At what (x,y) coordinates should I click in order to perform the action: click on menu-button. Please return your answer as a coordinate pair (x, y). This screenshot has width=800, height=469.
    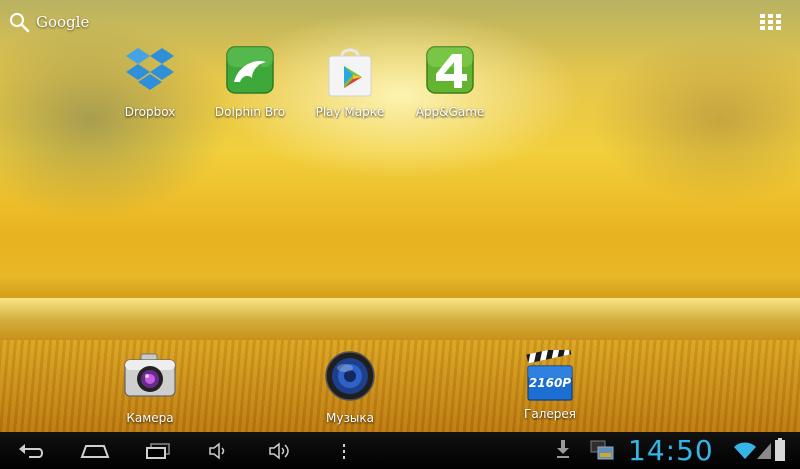
    Looking at the image, I should click on (344, 450).